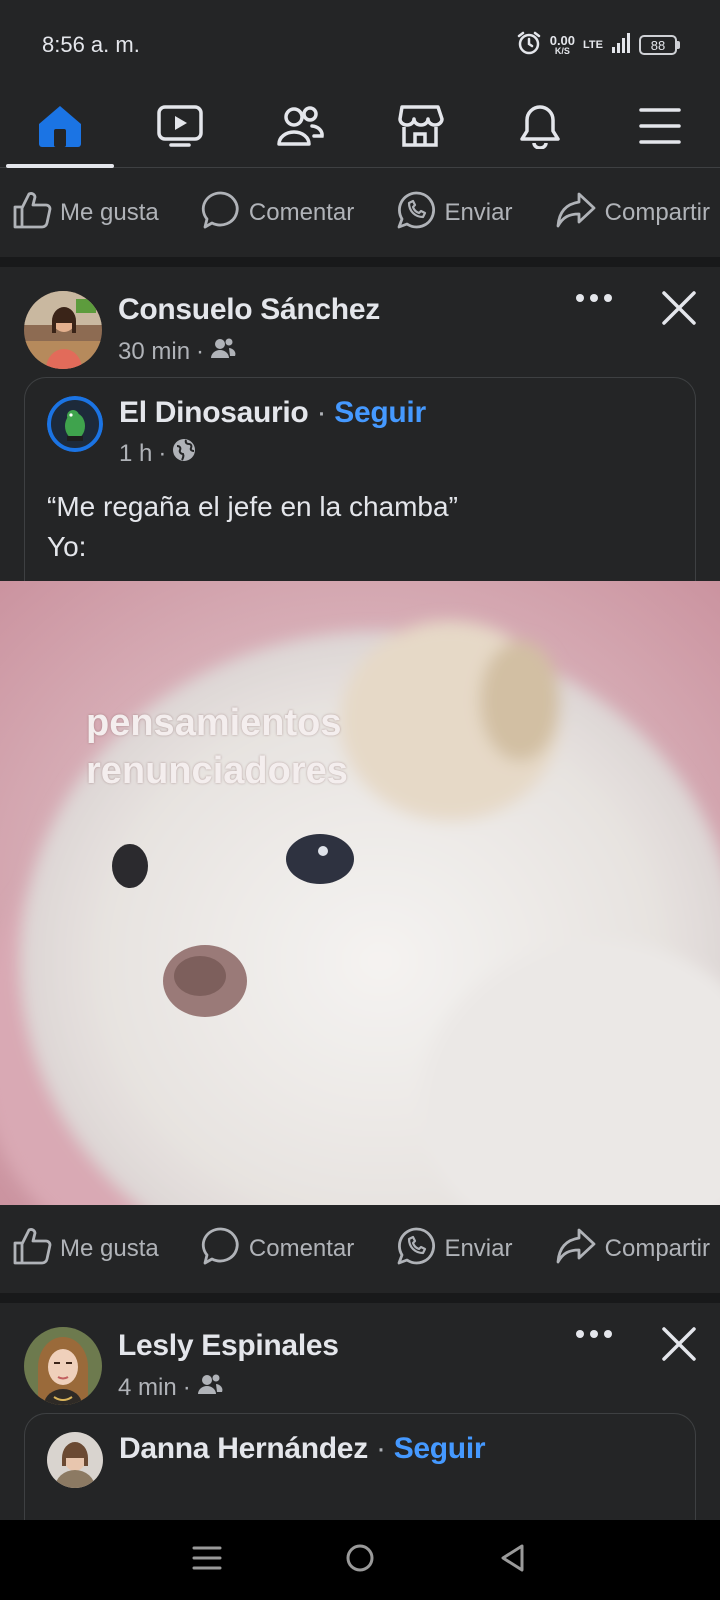 The image size is (720, 1600). I want to click on tab-home, so click(60, 129).